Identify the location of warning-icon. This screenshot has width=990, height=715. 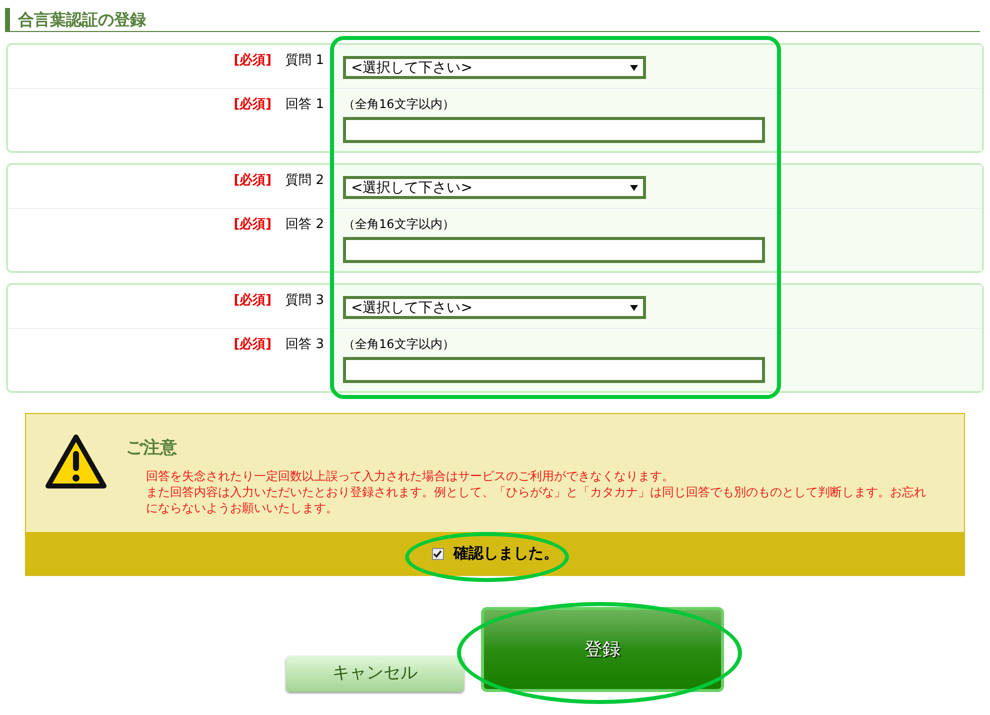
(76, 462).